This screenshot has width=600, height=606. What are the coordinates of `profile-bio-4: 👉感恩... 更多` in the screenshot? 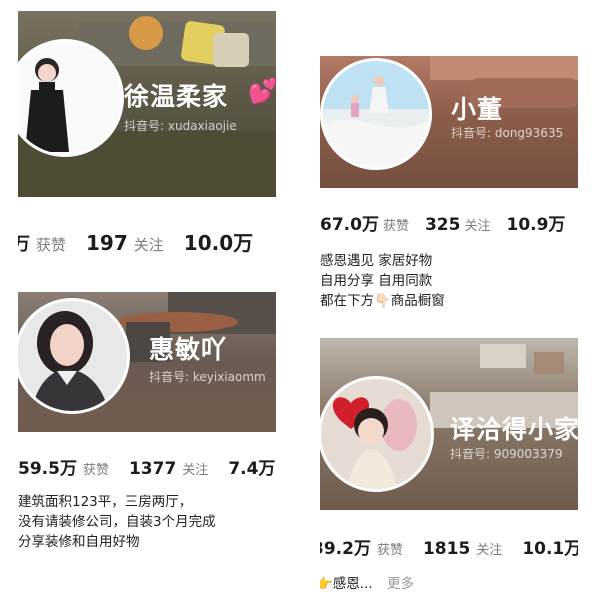 It's located at (367, 584).